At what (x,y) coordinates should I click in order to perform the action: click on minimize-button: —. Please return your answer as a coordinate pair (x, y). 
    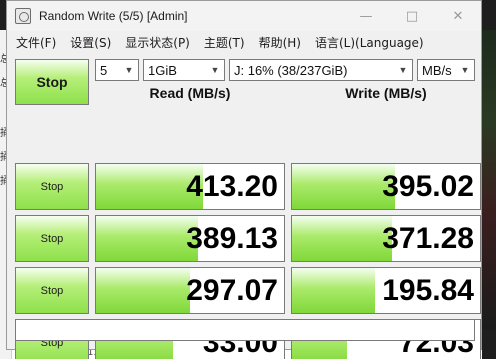
    Looking at the image, I should click on (366, 16).